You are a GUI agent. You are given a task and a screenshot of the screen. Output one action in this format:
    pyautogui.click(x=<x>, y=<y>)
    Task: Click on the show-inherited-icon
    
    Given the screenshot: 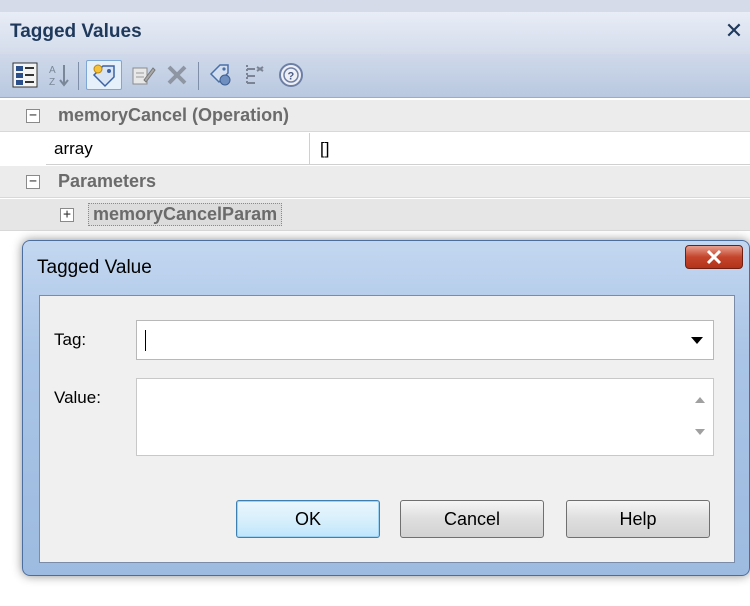 What is the action you would take?
    pyautogui.click(x=255, y=75)
    